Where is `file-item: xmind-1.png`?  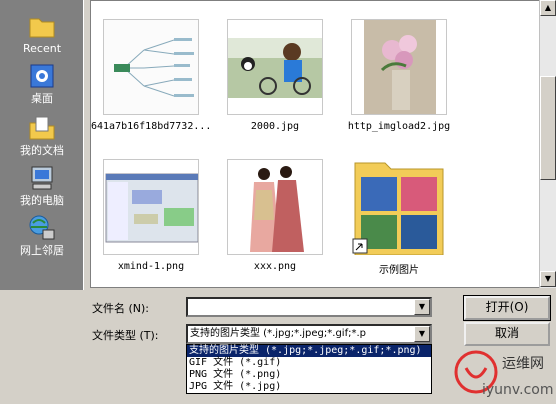 file-item: xmind-1.png is located at coordinates (151, 215).